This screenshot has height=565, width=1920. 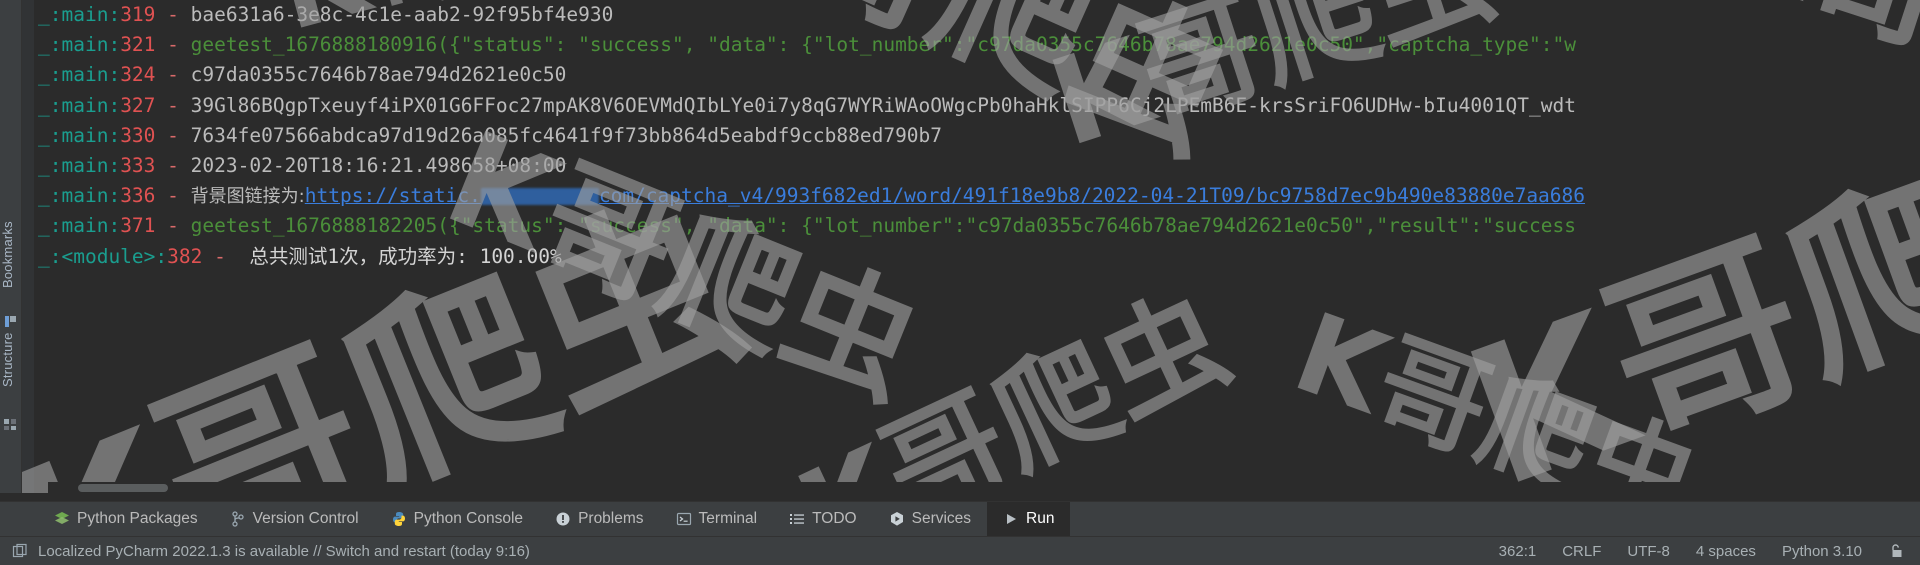 What do you see at coordinates (1581, 551) in the screenshot?
I see `line-separator: CRLF` at bounding box center [1581, 551].